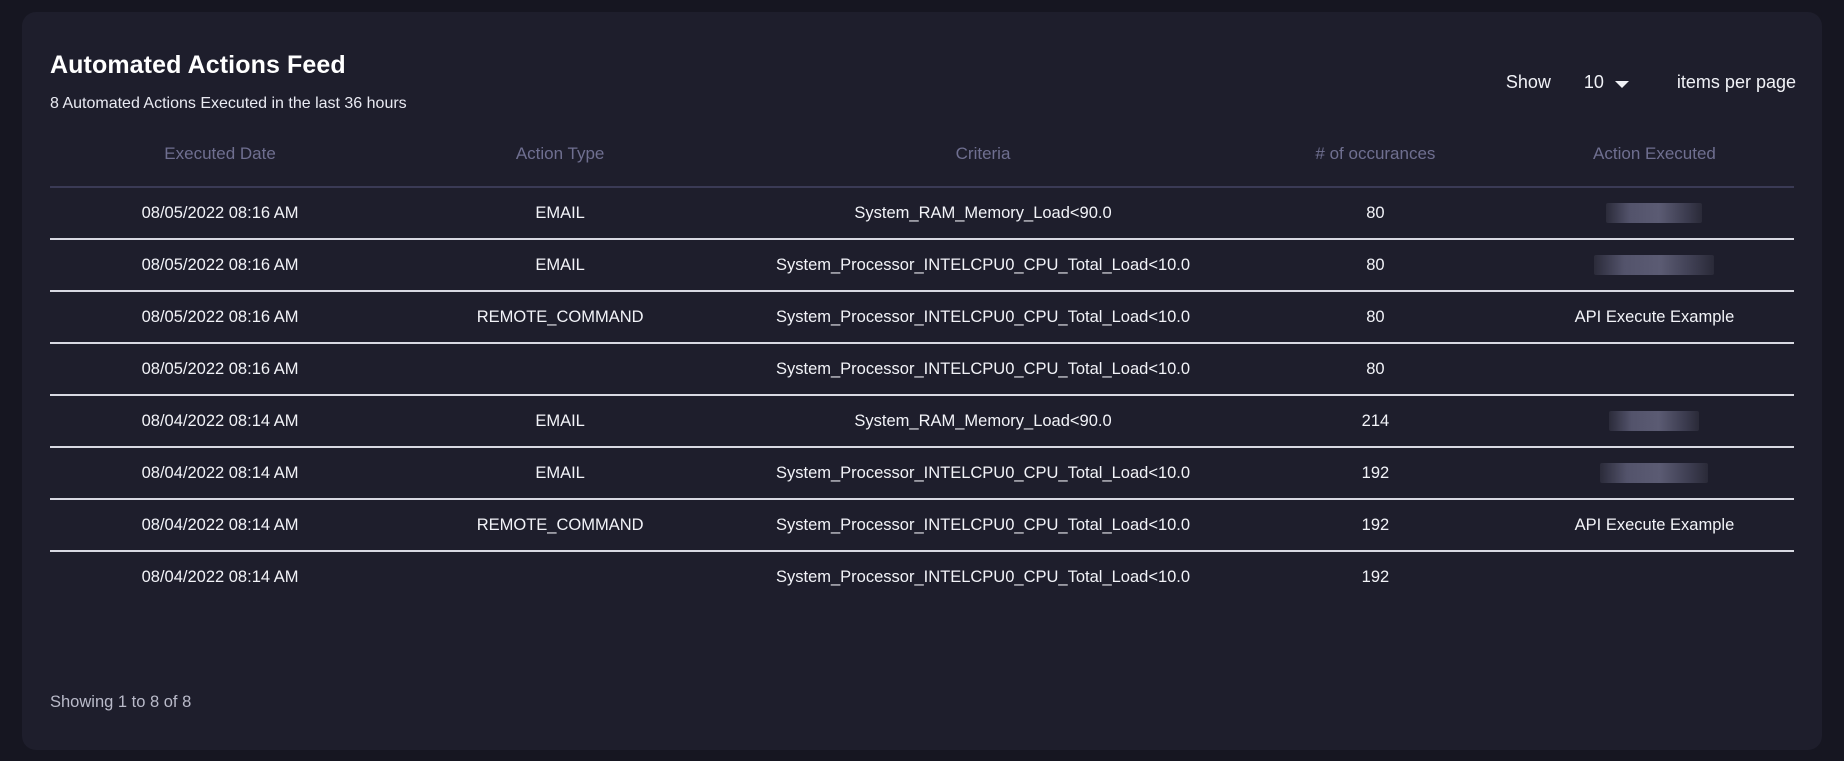 This screenshot has width=1844, height=761. I want to click on page-size-select: 10, so click(1630, 82).